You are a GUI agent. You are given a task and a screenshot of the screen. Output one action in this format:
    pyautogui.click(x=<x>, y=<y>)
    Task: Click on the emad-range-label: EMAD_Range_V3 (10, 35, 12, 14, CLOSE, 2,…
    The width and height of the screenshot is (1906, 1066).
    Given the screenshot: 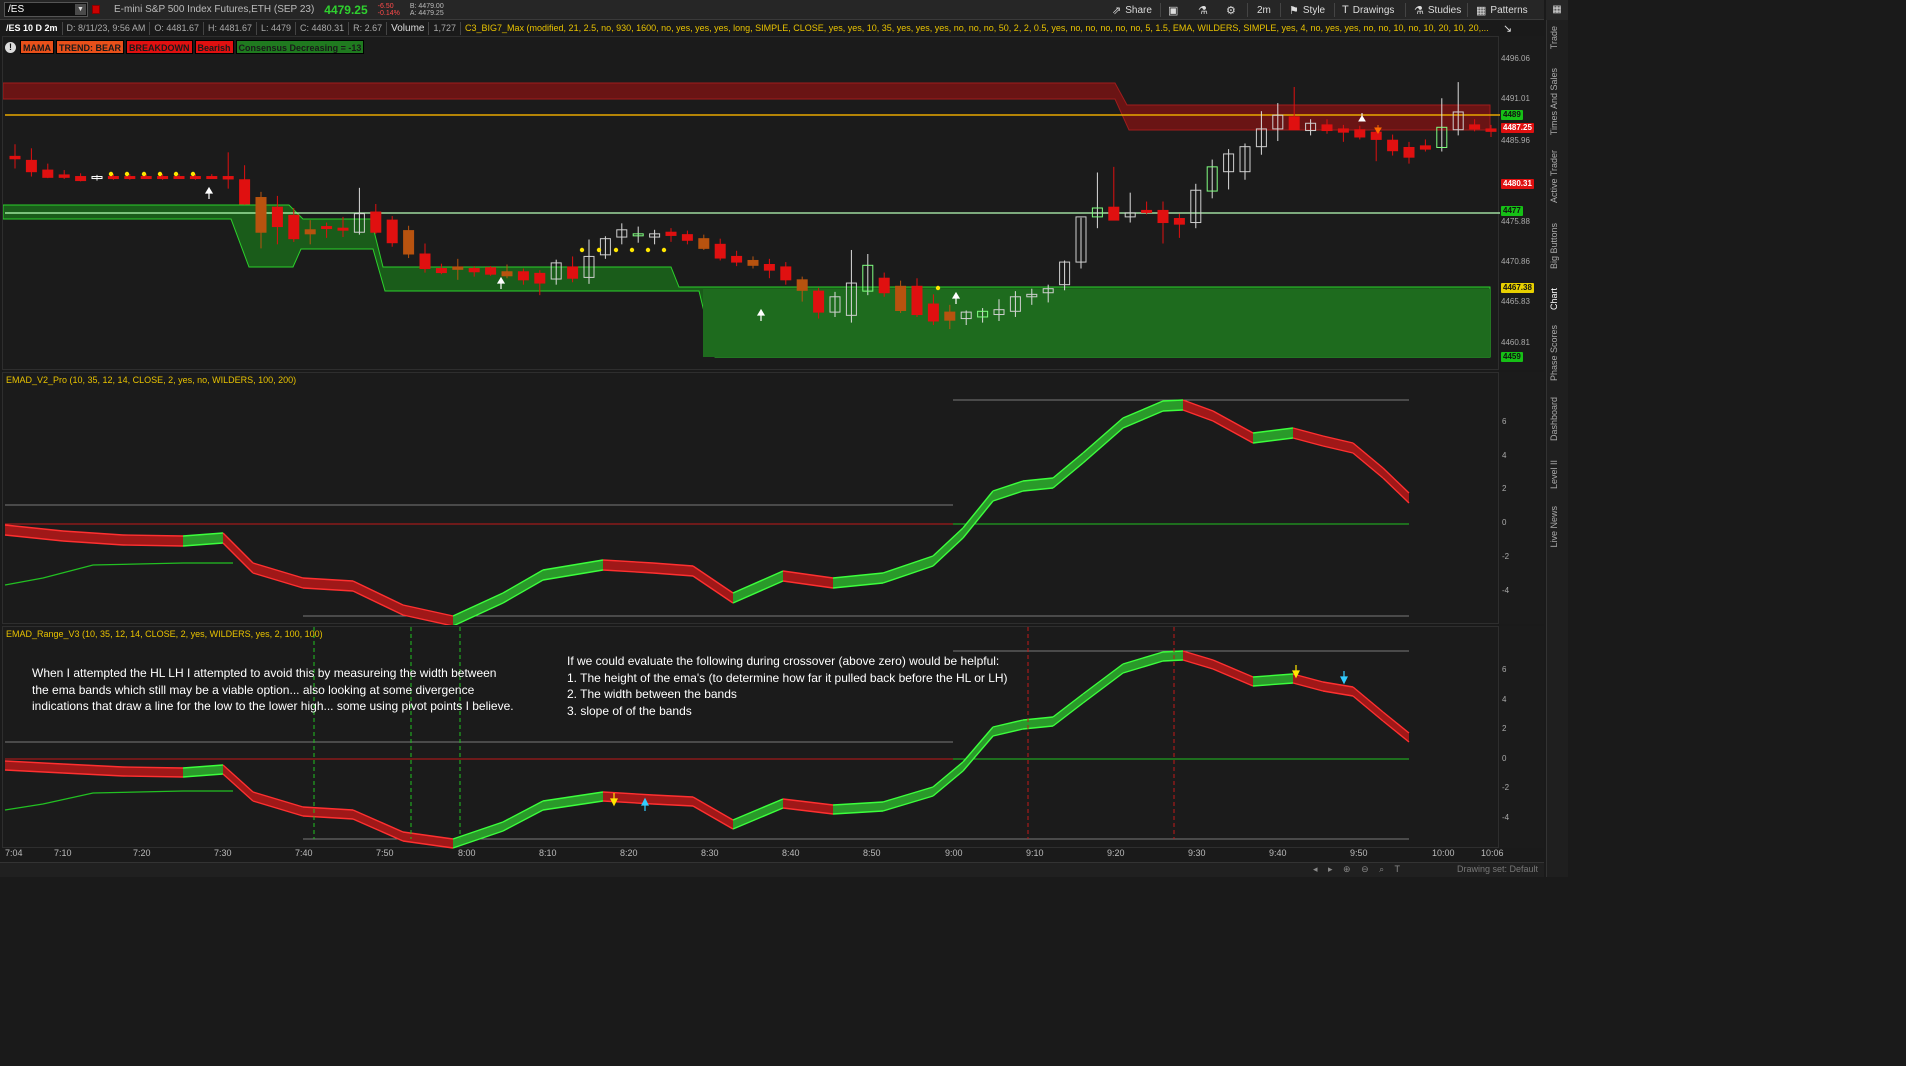 What is the action you would take?
    pyautogui.click(x=164, y=634)
    